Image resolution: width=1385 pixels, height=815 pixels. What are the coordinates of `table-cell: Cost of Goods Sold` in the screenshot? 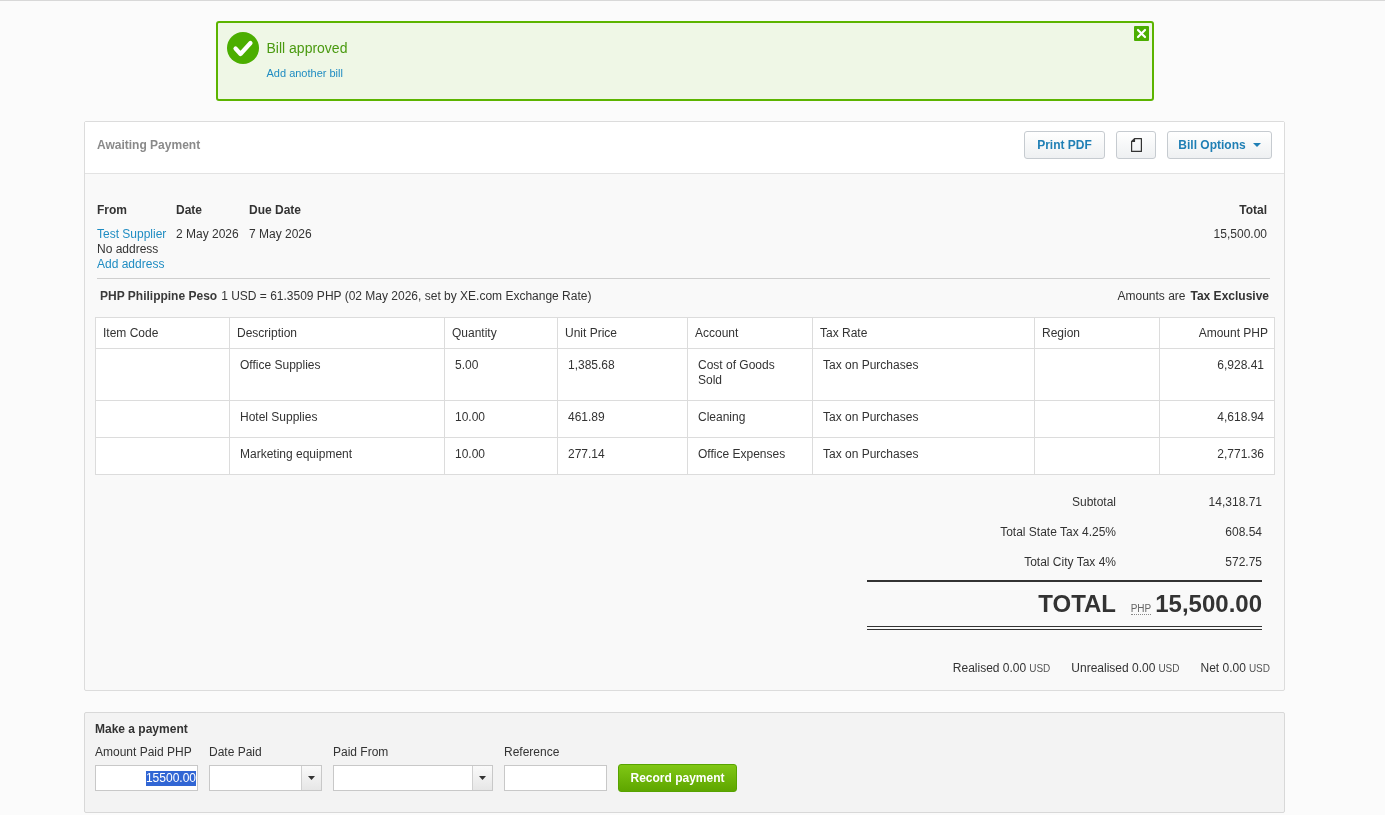 It's located at (736, 372).